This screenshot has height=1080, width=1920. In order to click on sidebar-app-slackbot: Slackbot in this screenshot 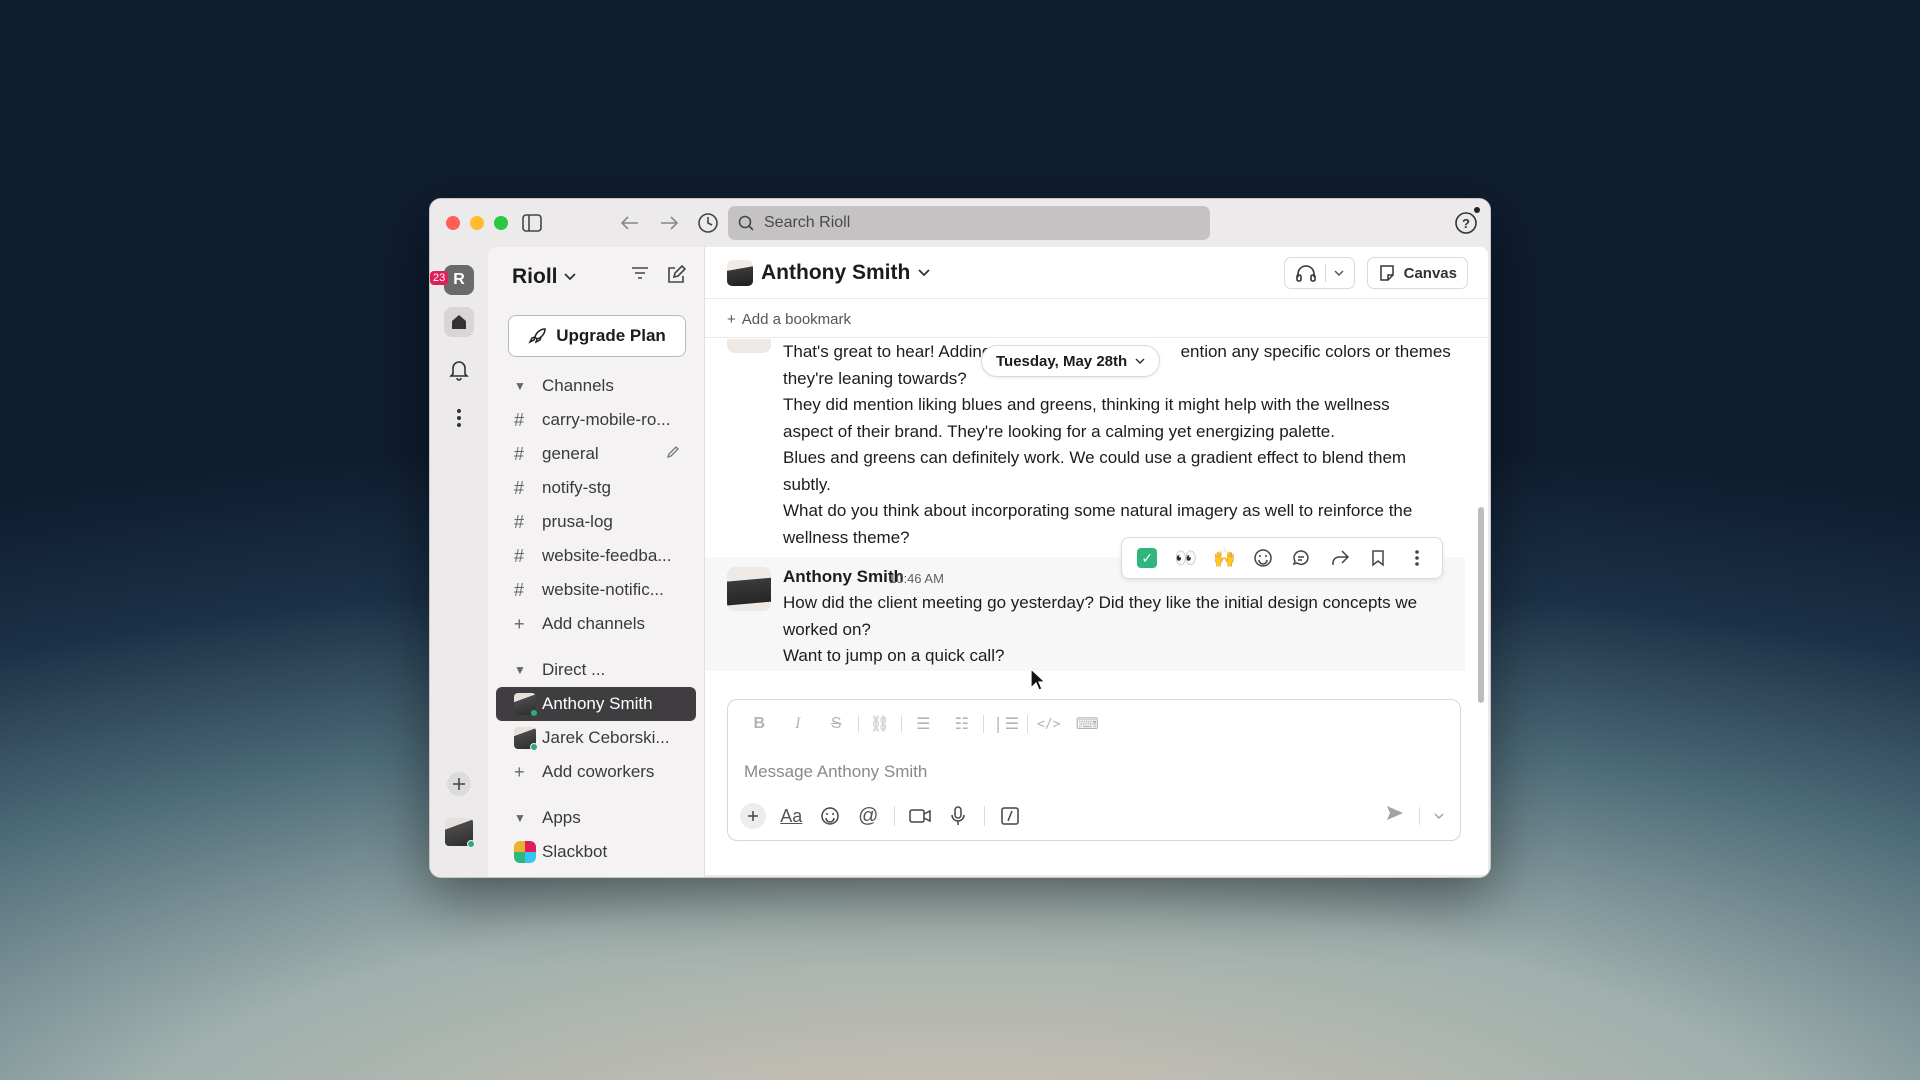, I will do `click(596, 852)`.